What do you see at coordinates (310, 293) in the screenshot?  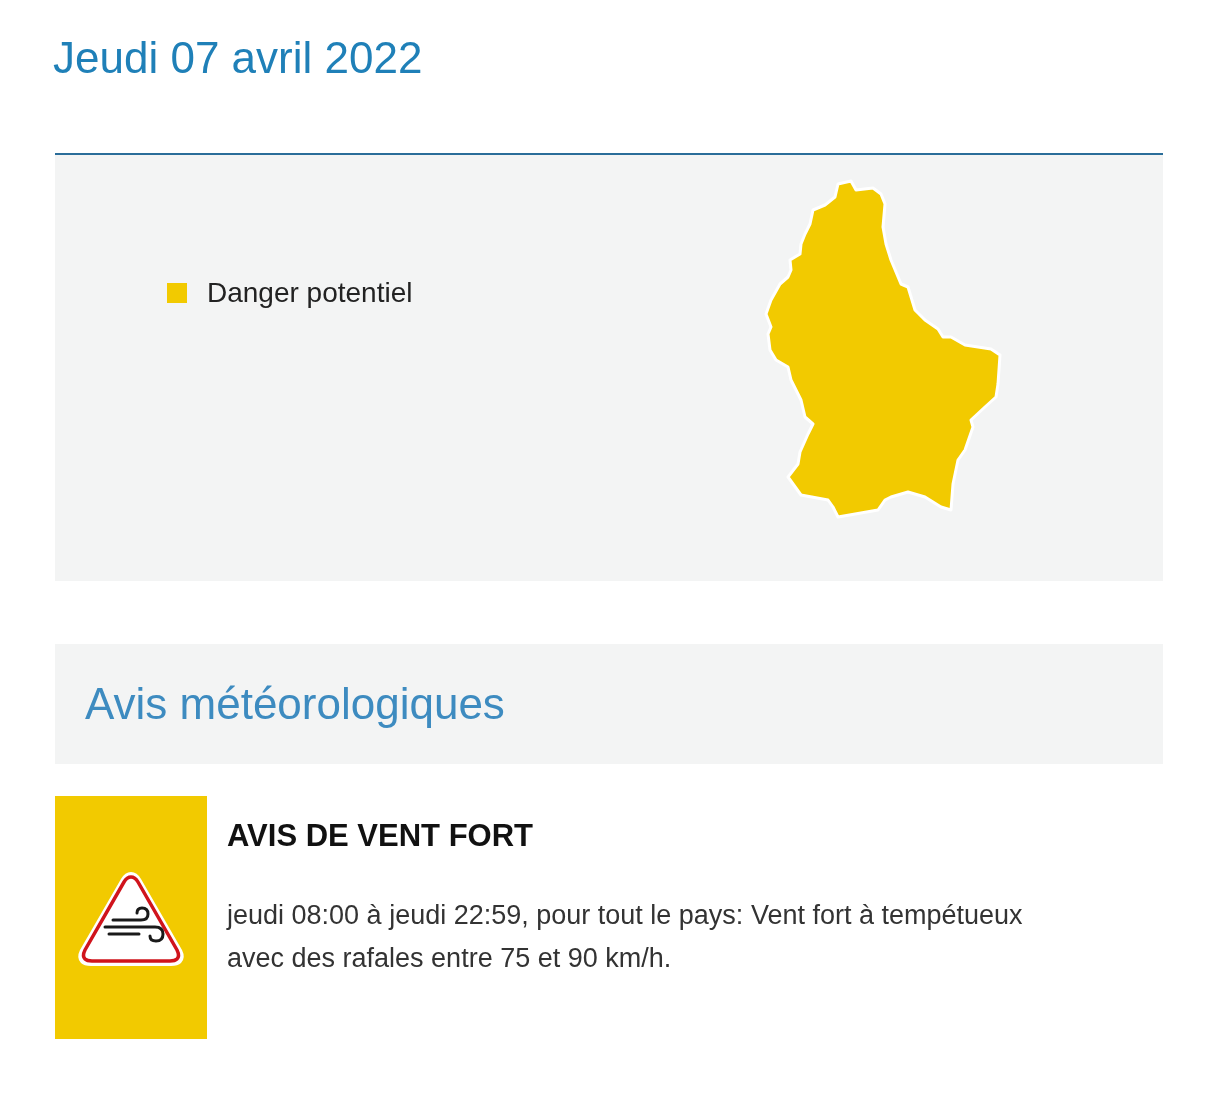 I see `legend-label: Danger potentiel` at bounding box center [310, 293].